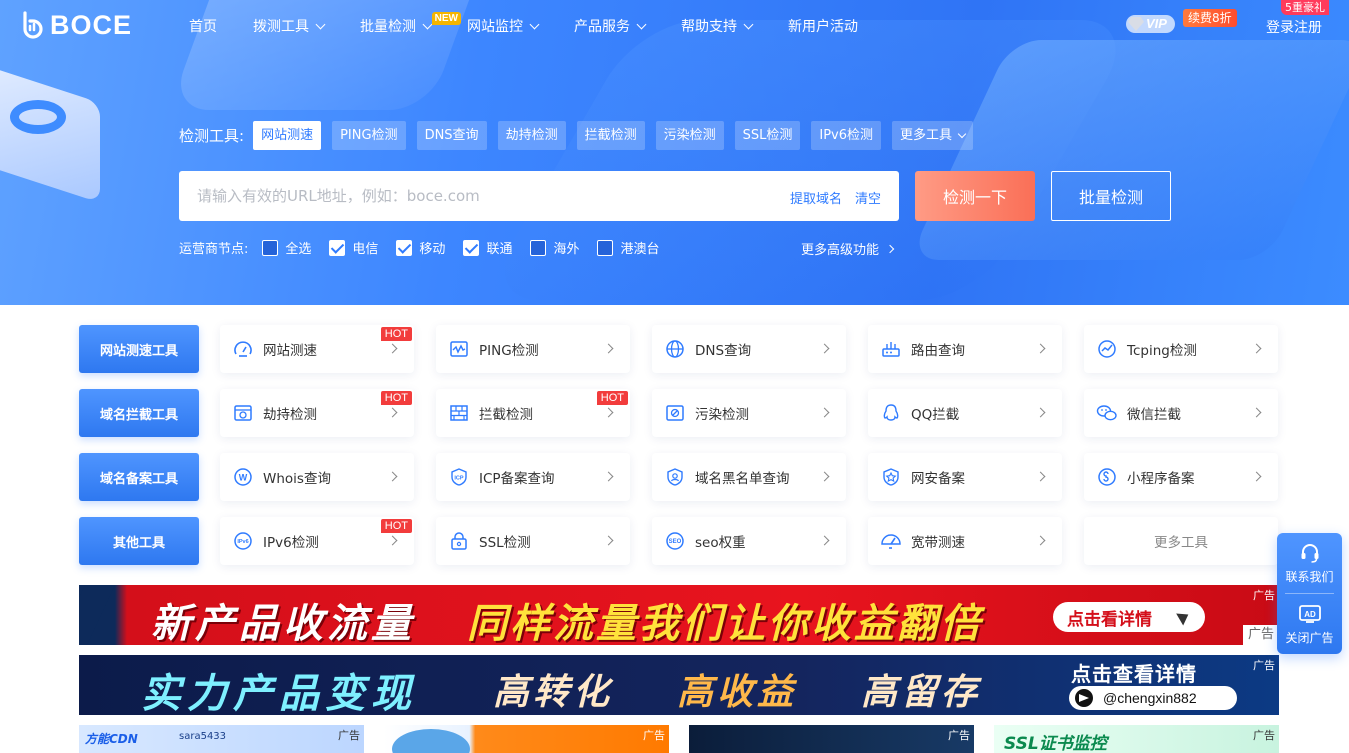  I want to click on tool-tab: SSL检测, so click(767, 135).